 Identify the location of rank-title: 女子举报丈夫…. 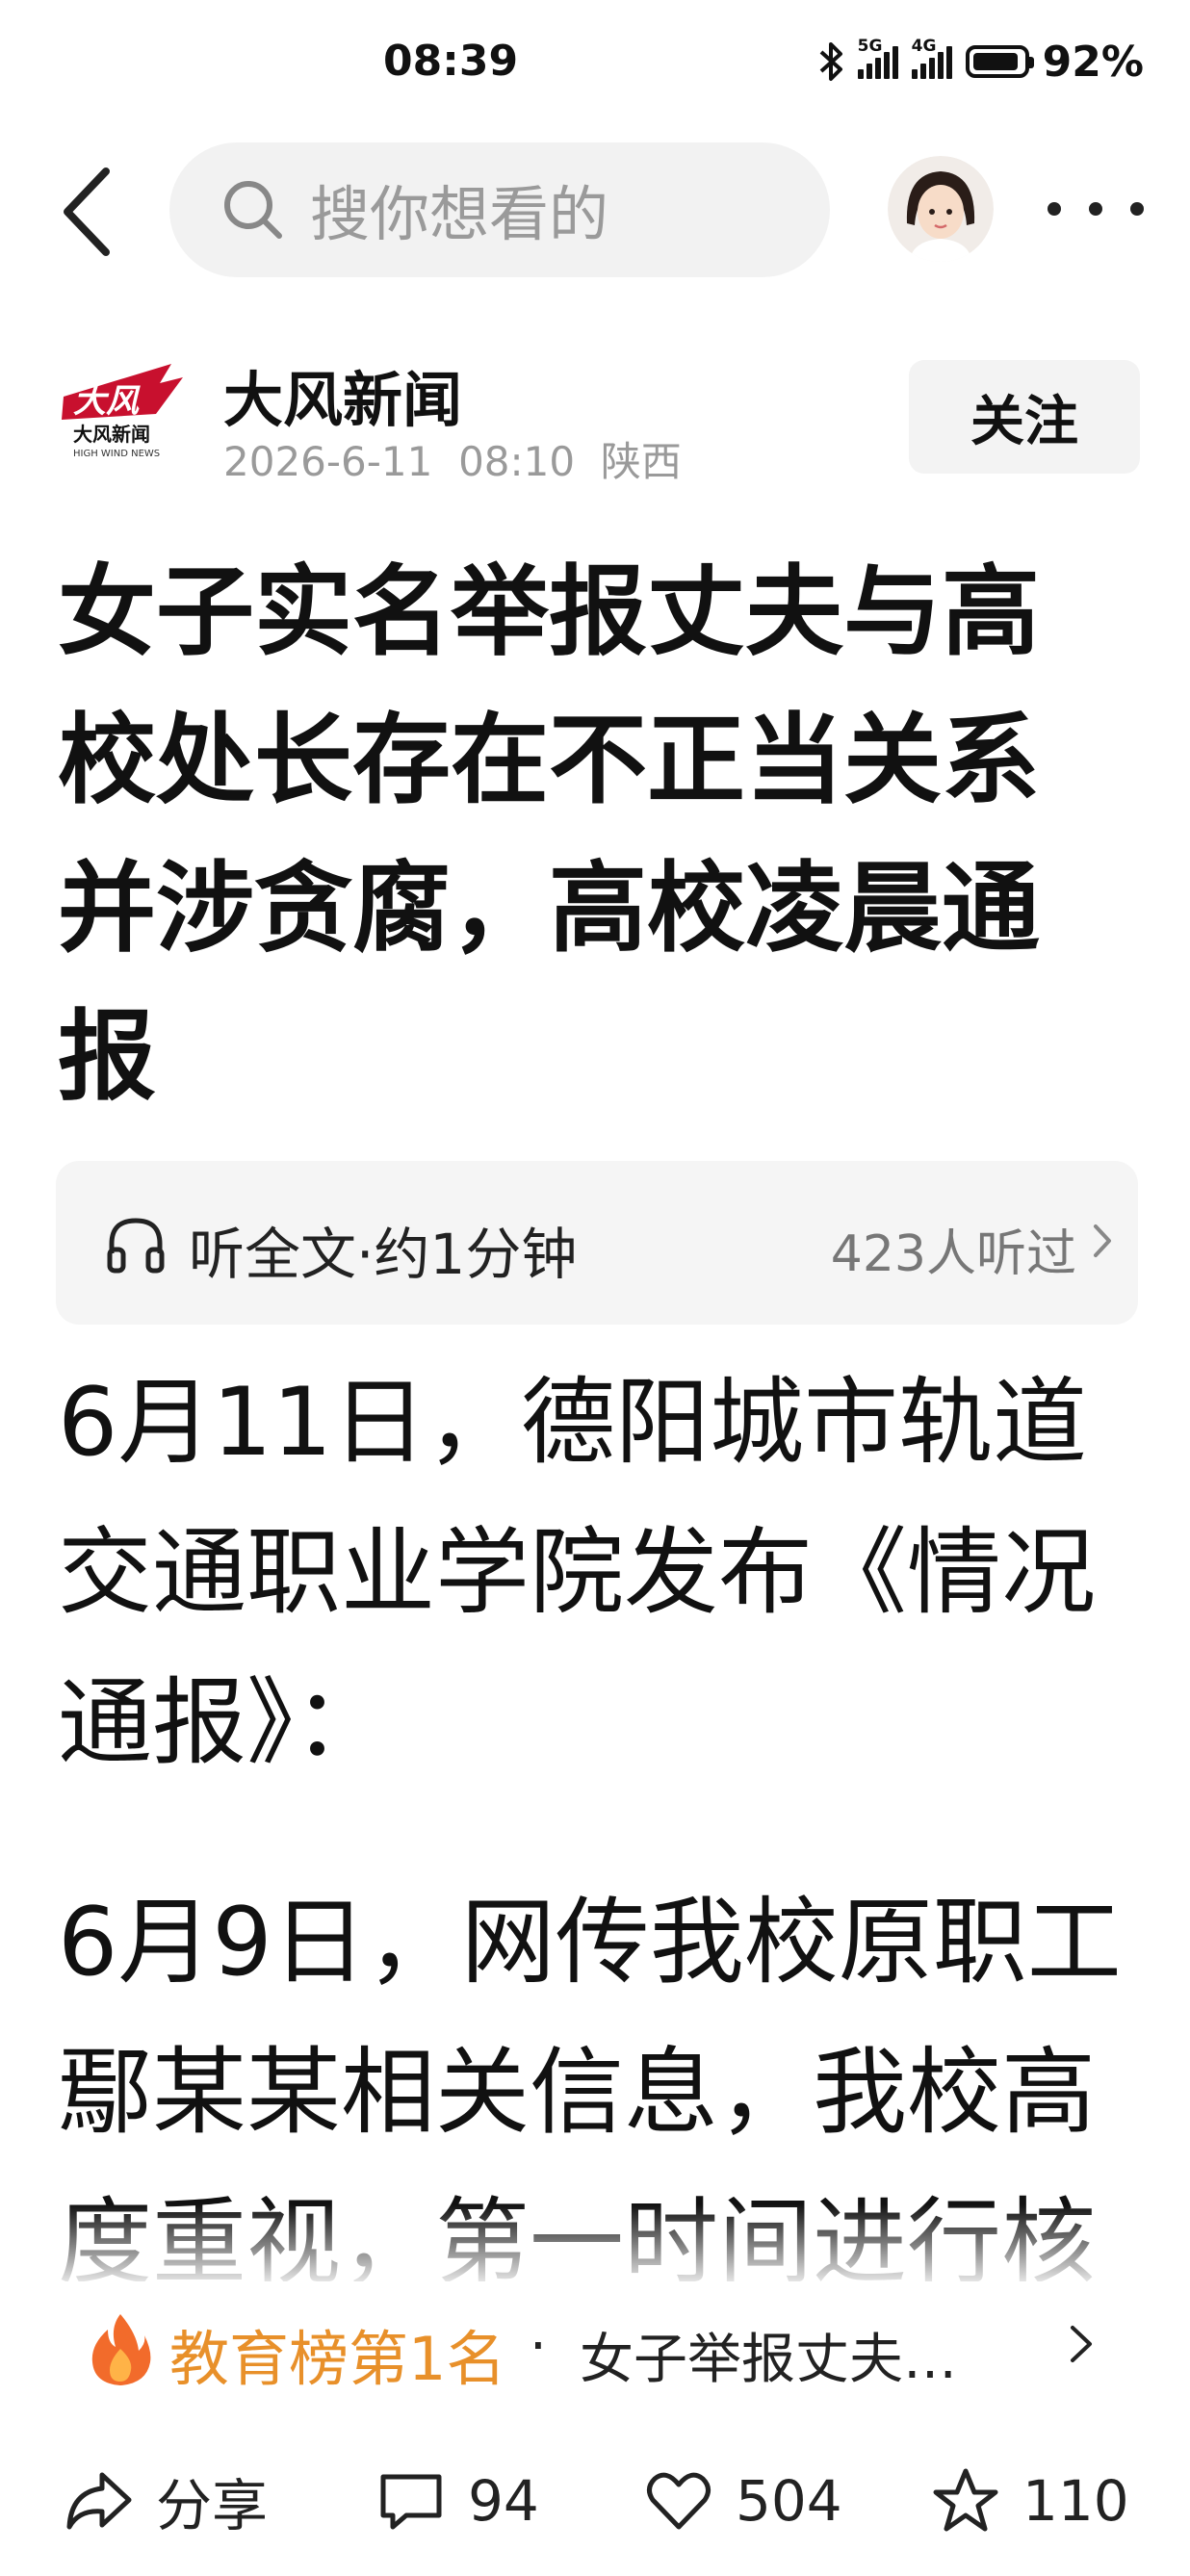
(769, 2355).